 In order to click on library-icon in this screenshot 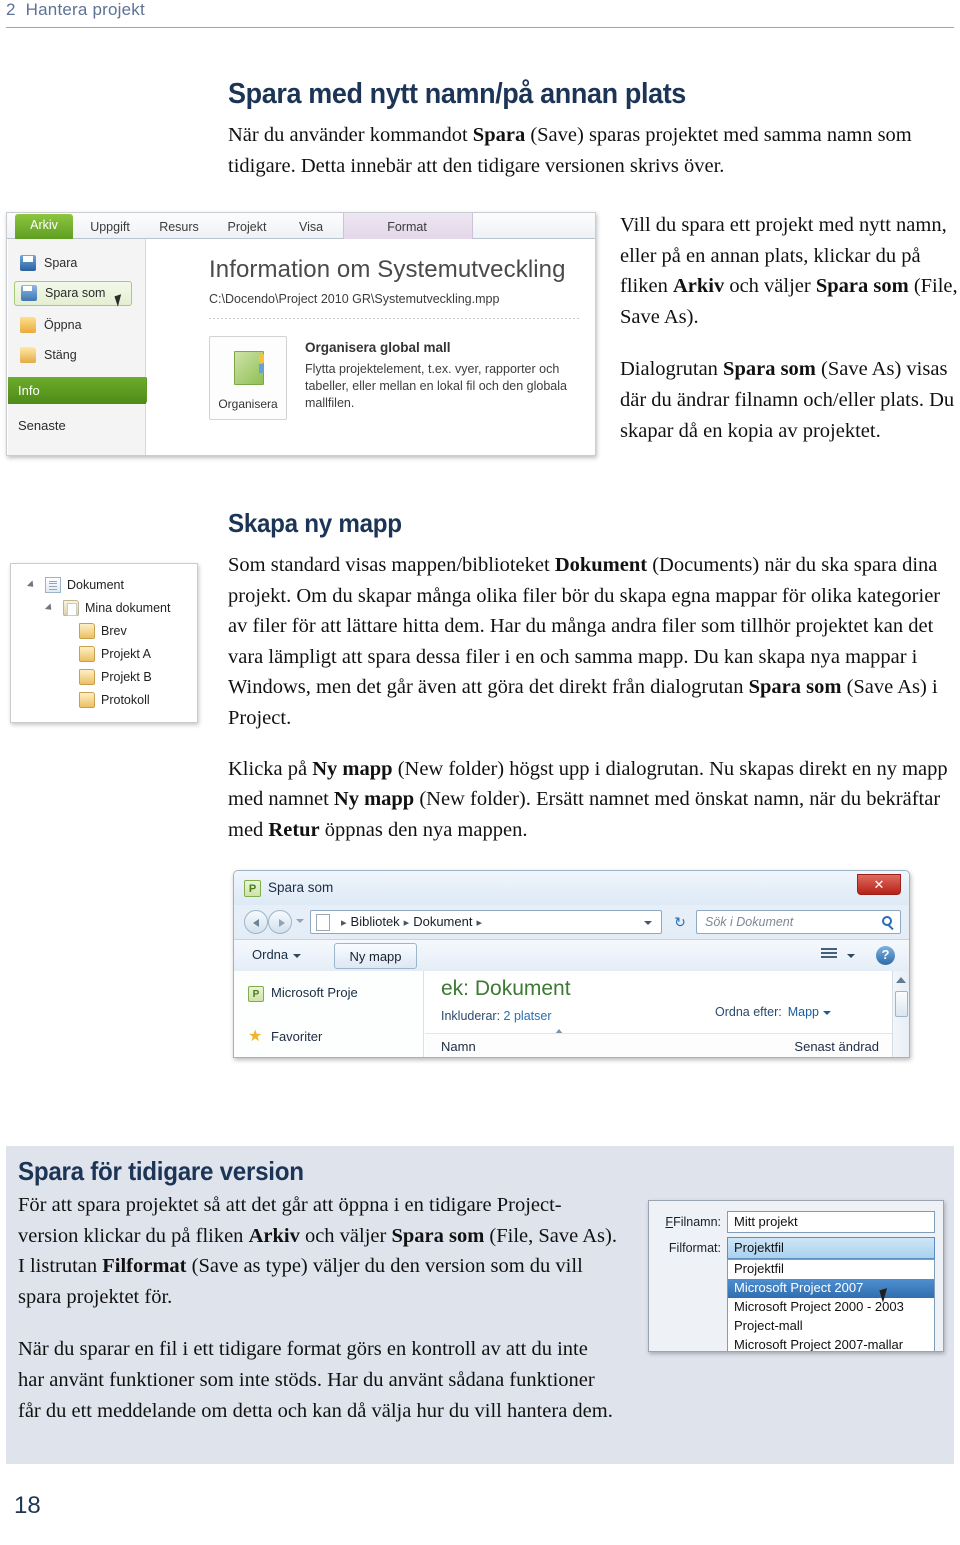, I will do `click(323, 922)`.